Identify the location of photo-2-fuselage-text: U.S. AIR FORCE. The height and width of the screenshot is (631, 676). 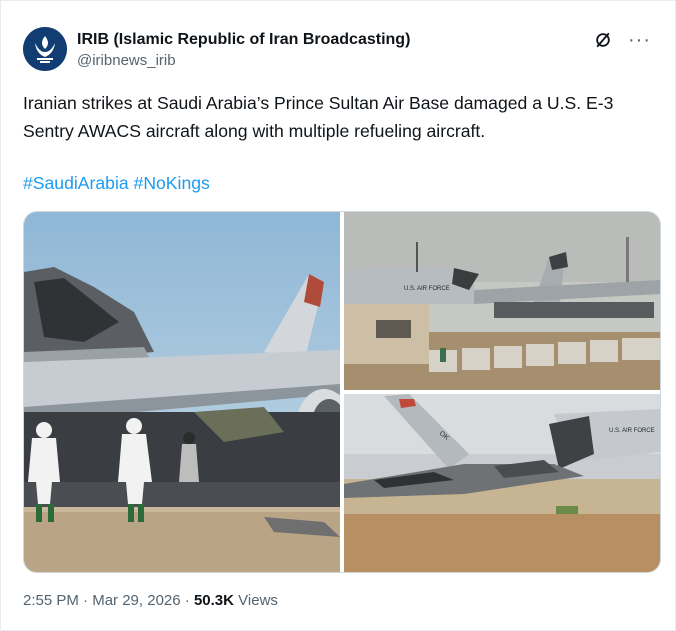
(427, 289).